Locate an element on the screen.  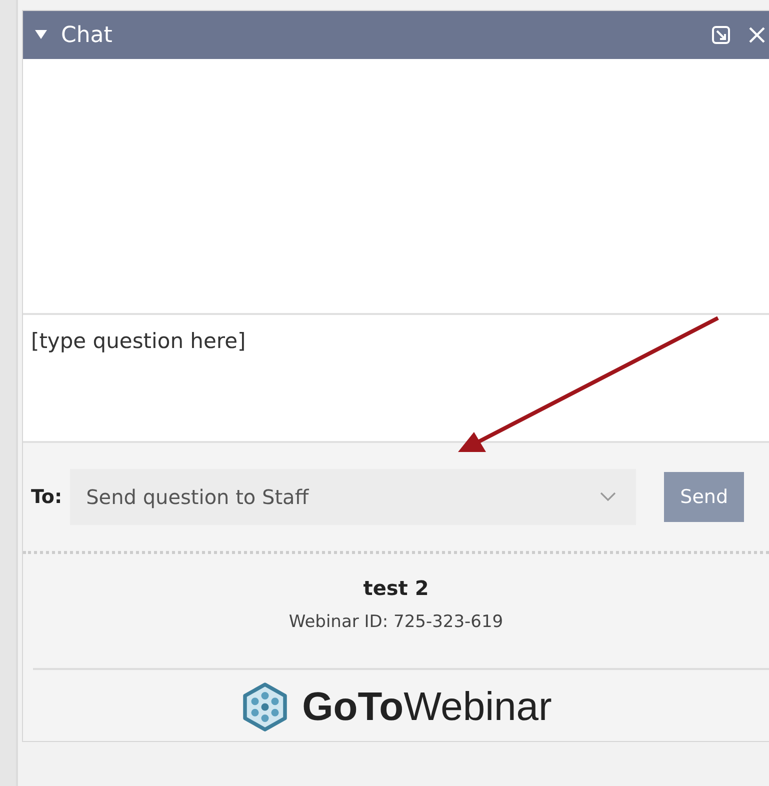
recipient-dropdown: Send question to Staff is located at coordinates (353, 497).